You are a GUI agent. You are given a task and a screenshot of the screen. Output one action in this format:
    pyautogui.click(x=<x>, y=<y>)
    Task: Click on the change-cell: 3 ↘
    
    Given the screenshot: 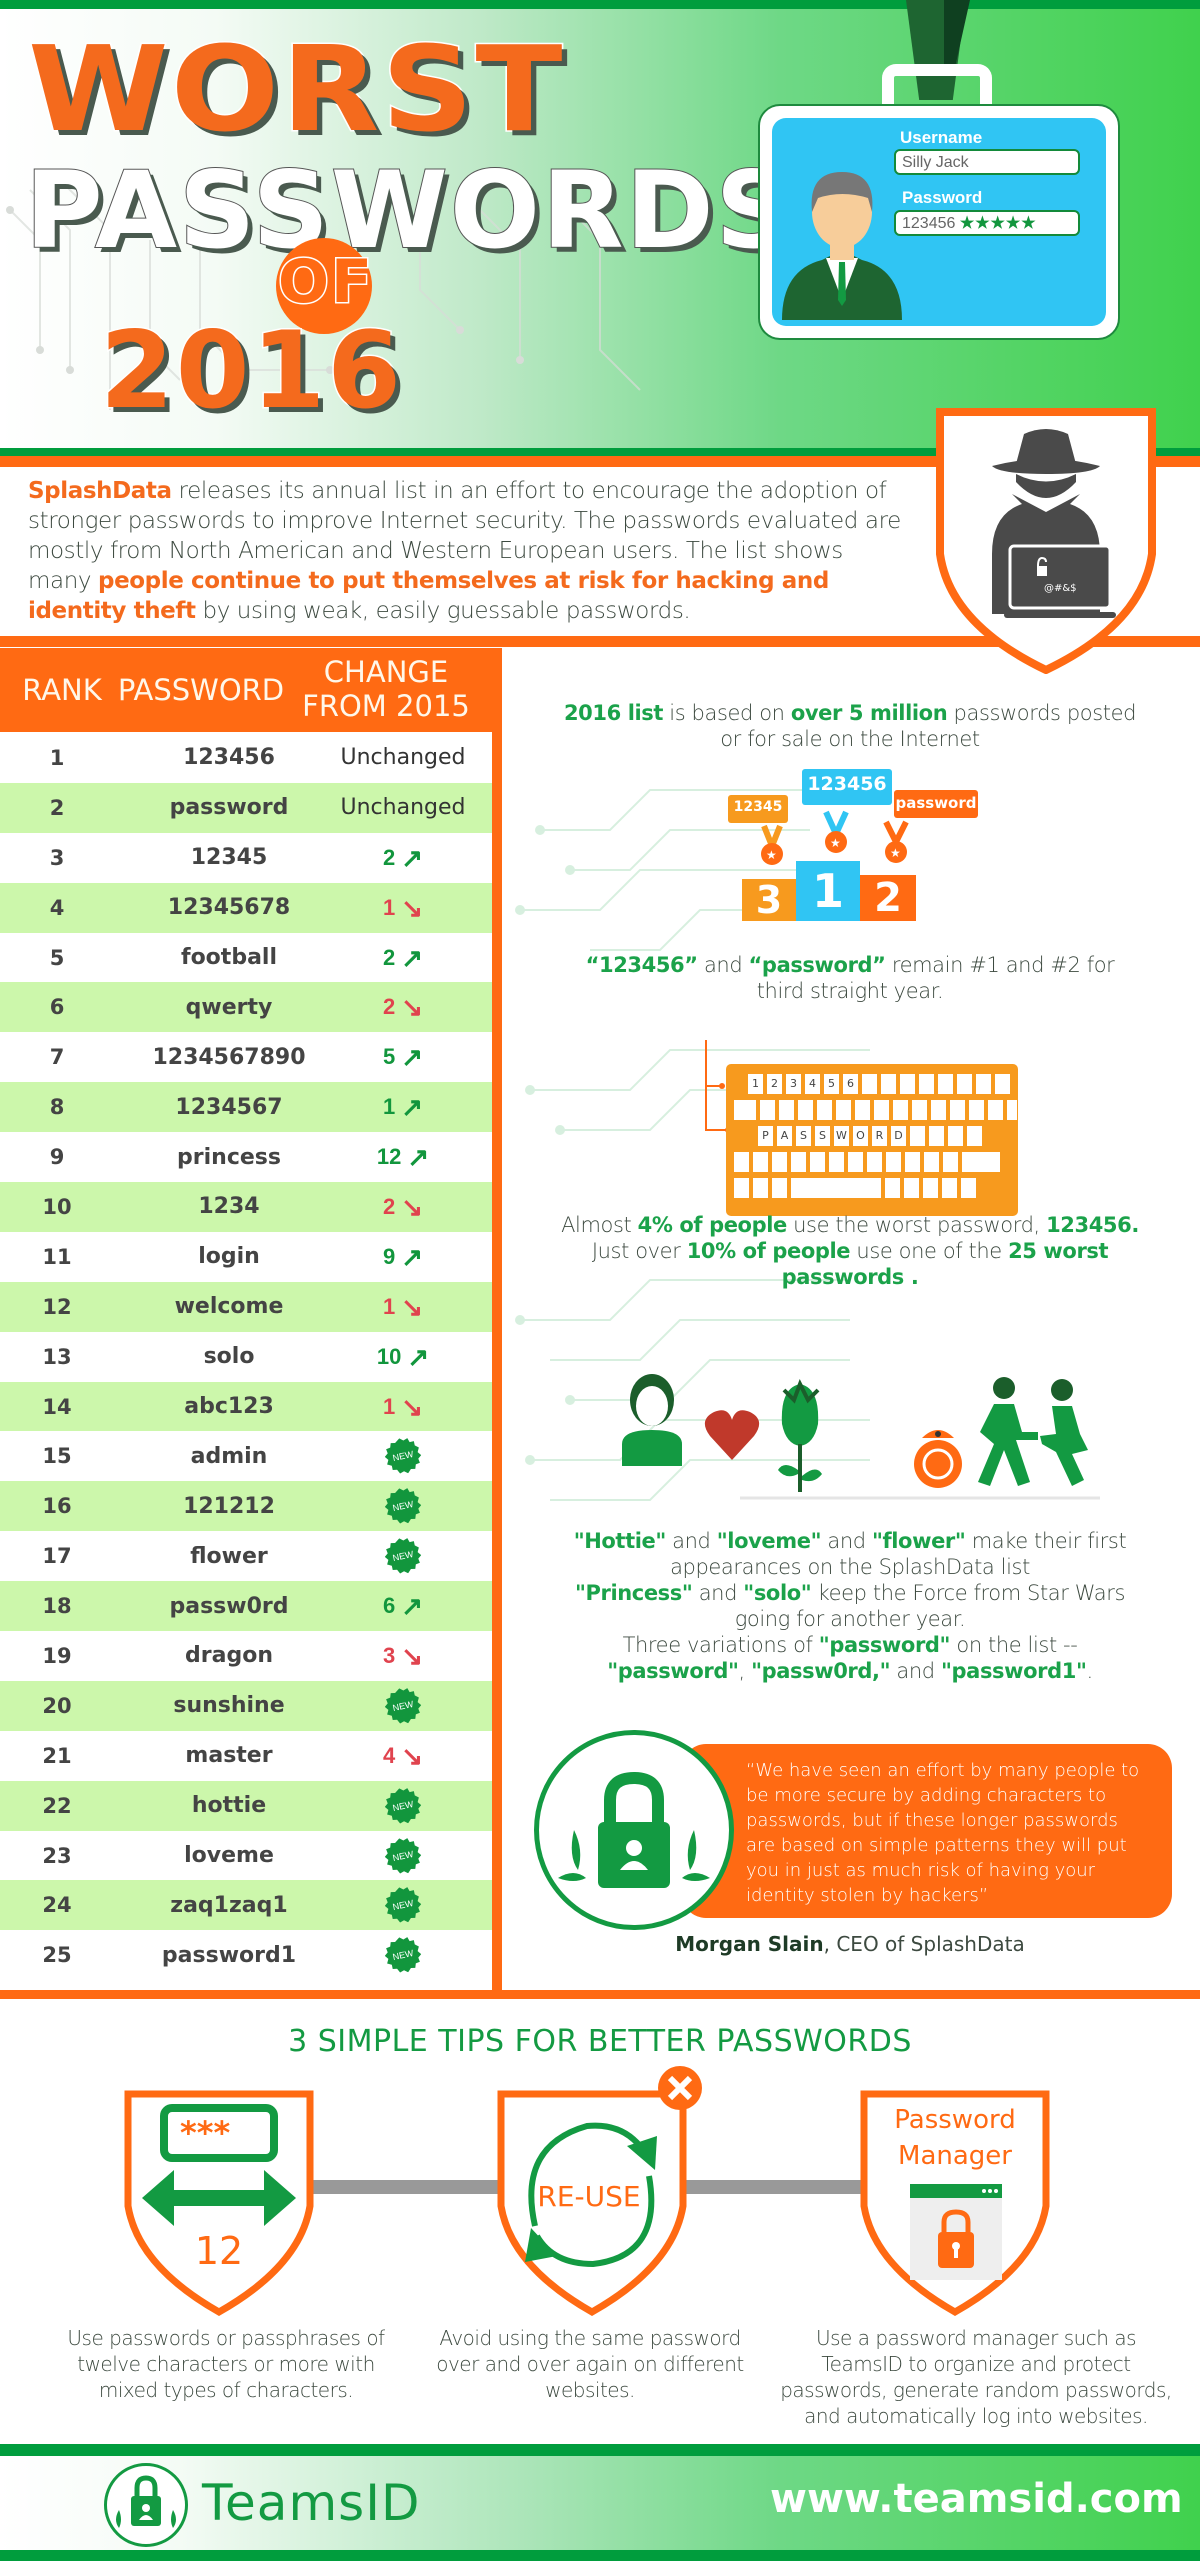 What is the action you would take?
    pyautogui.click(x=403, y=1656)
    